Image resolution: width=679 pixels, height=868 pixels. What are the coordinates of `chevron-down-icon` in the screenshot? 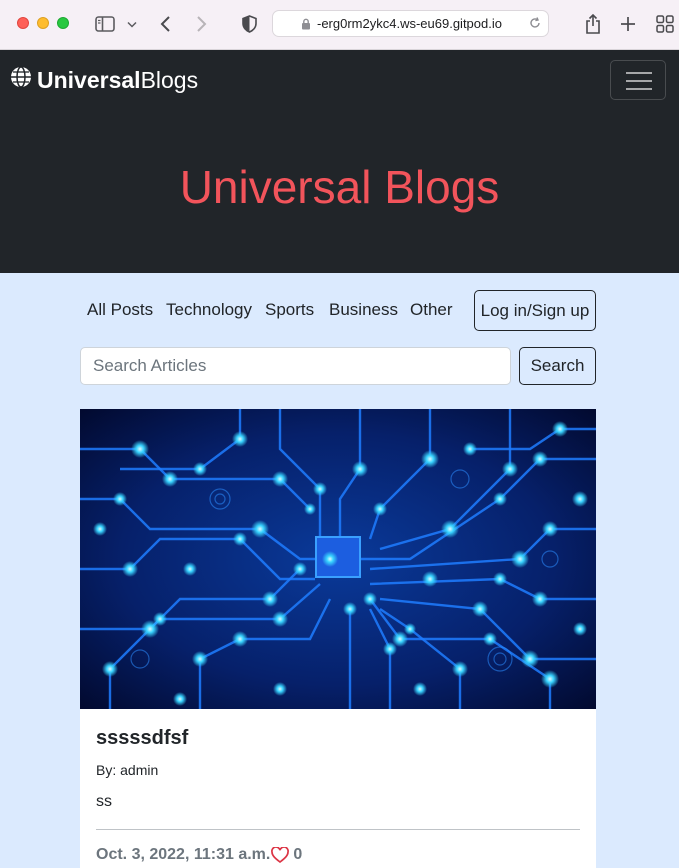 It's located at (132, 24).